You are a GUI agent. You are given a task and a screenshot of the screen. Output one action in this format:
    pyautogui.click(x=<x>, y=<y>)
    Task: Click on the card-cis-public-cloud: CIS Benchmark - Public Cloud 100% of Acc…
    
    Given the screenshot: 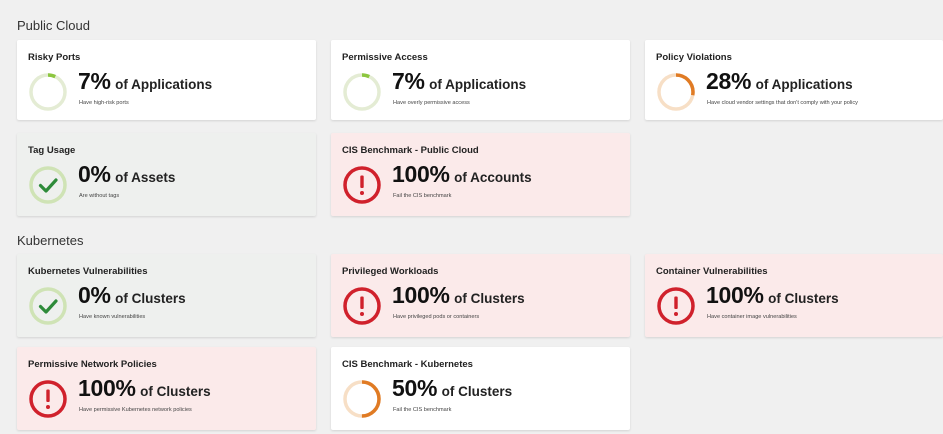 What is the action you would take?
    pyautogui.click(x=480, y=174)
    